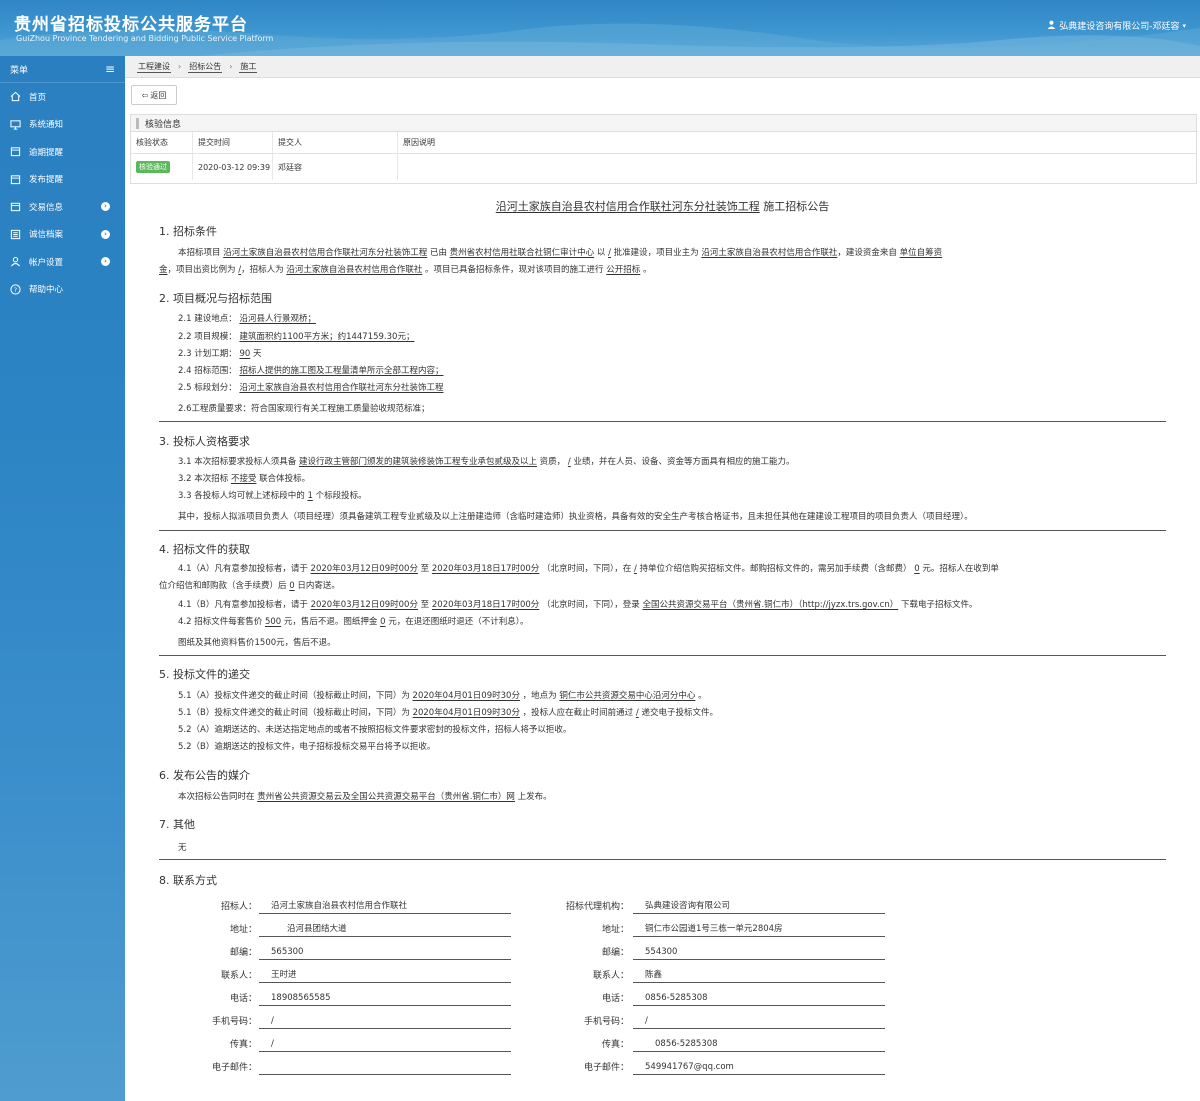  Describe the element at coordinates (248, 67) in the screenshot. I see `breadcrumb-item: 施工` at that location.